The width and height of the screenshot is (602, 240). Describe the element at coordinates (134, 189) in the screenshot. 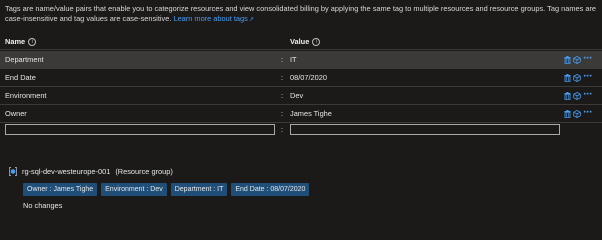

I see `tag-chip: Environment : Dev` at that location.